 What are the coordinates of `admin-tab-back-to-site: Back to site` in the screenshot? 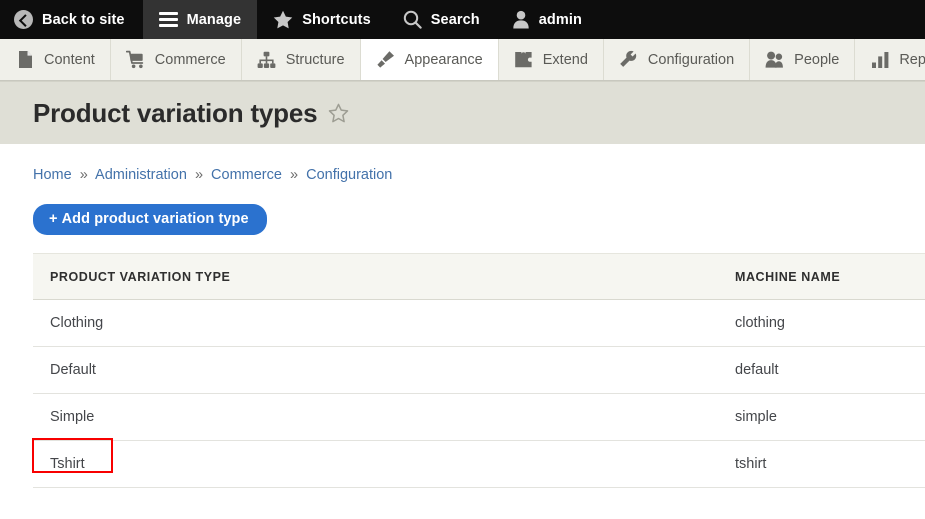 It's located at (71, 19).